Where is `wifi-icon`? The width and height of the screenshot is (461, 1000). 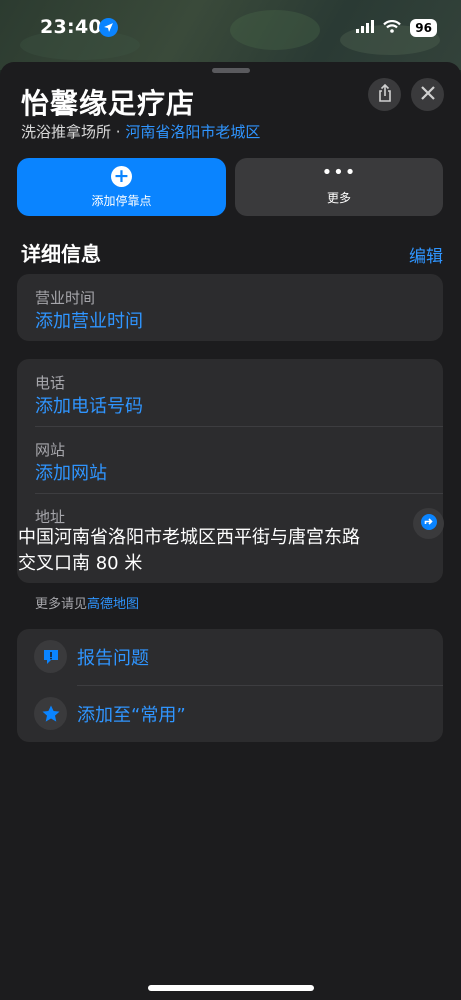 wifi-icon is located at coordinates (392, 27).